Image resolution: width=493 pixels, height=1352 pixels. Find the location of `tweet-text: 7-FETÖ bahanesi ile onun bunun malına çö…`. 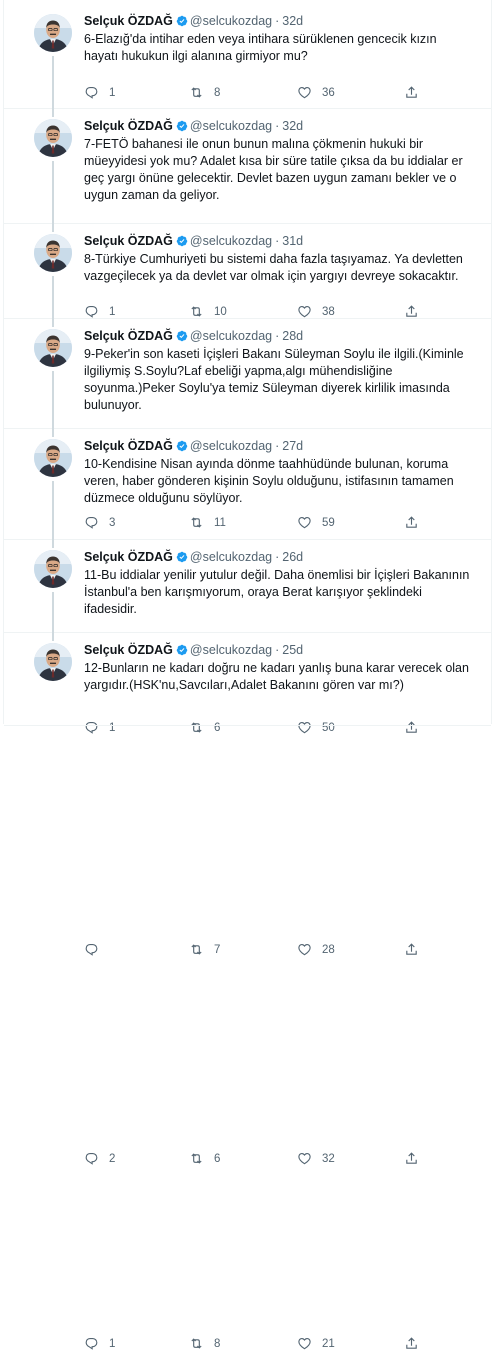

tweet-text: 7-FETÖ bahanesi ile onun bunun malına çö… is located at coordinates (273, 169).